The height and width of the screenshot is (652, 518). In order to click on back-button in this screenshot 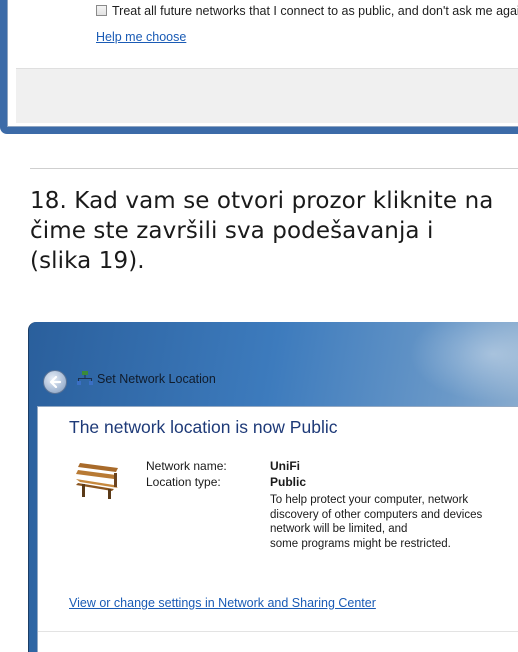, I will do `click(55, 382)`.